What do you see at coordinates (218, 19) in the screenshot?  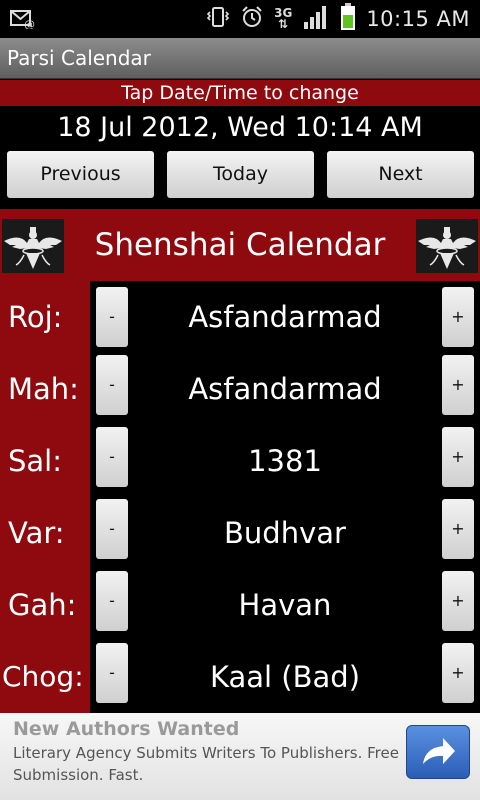 I see `vibrate-icon` at bounding box center [218, 19].